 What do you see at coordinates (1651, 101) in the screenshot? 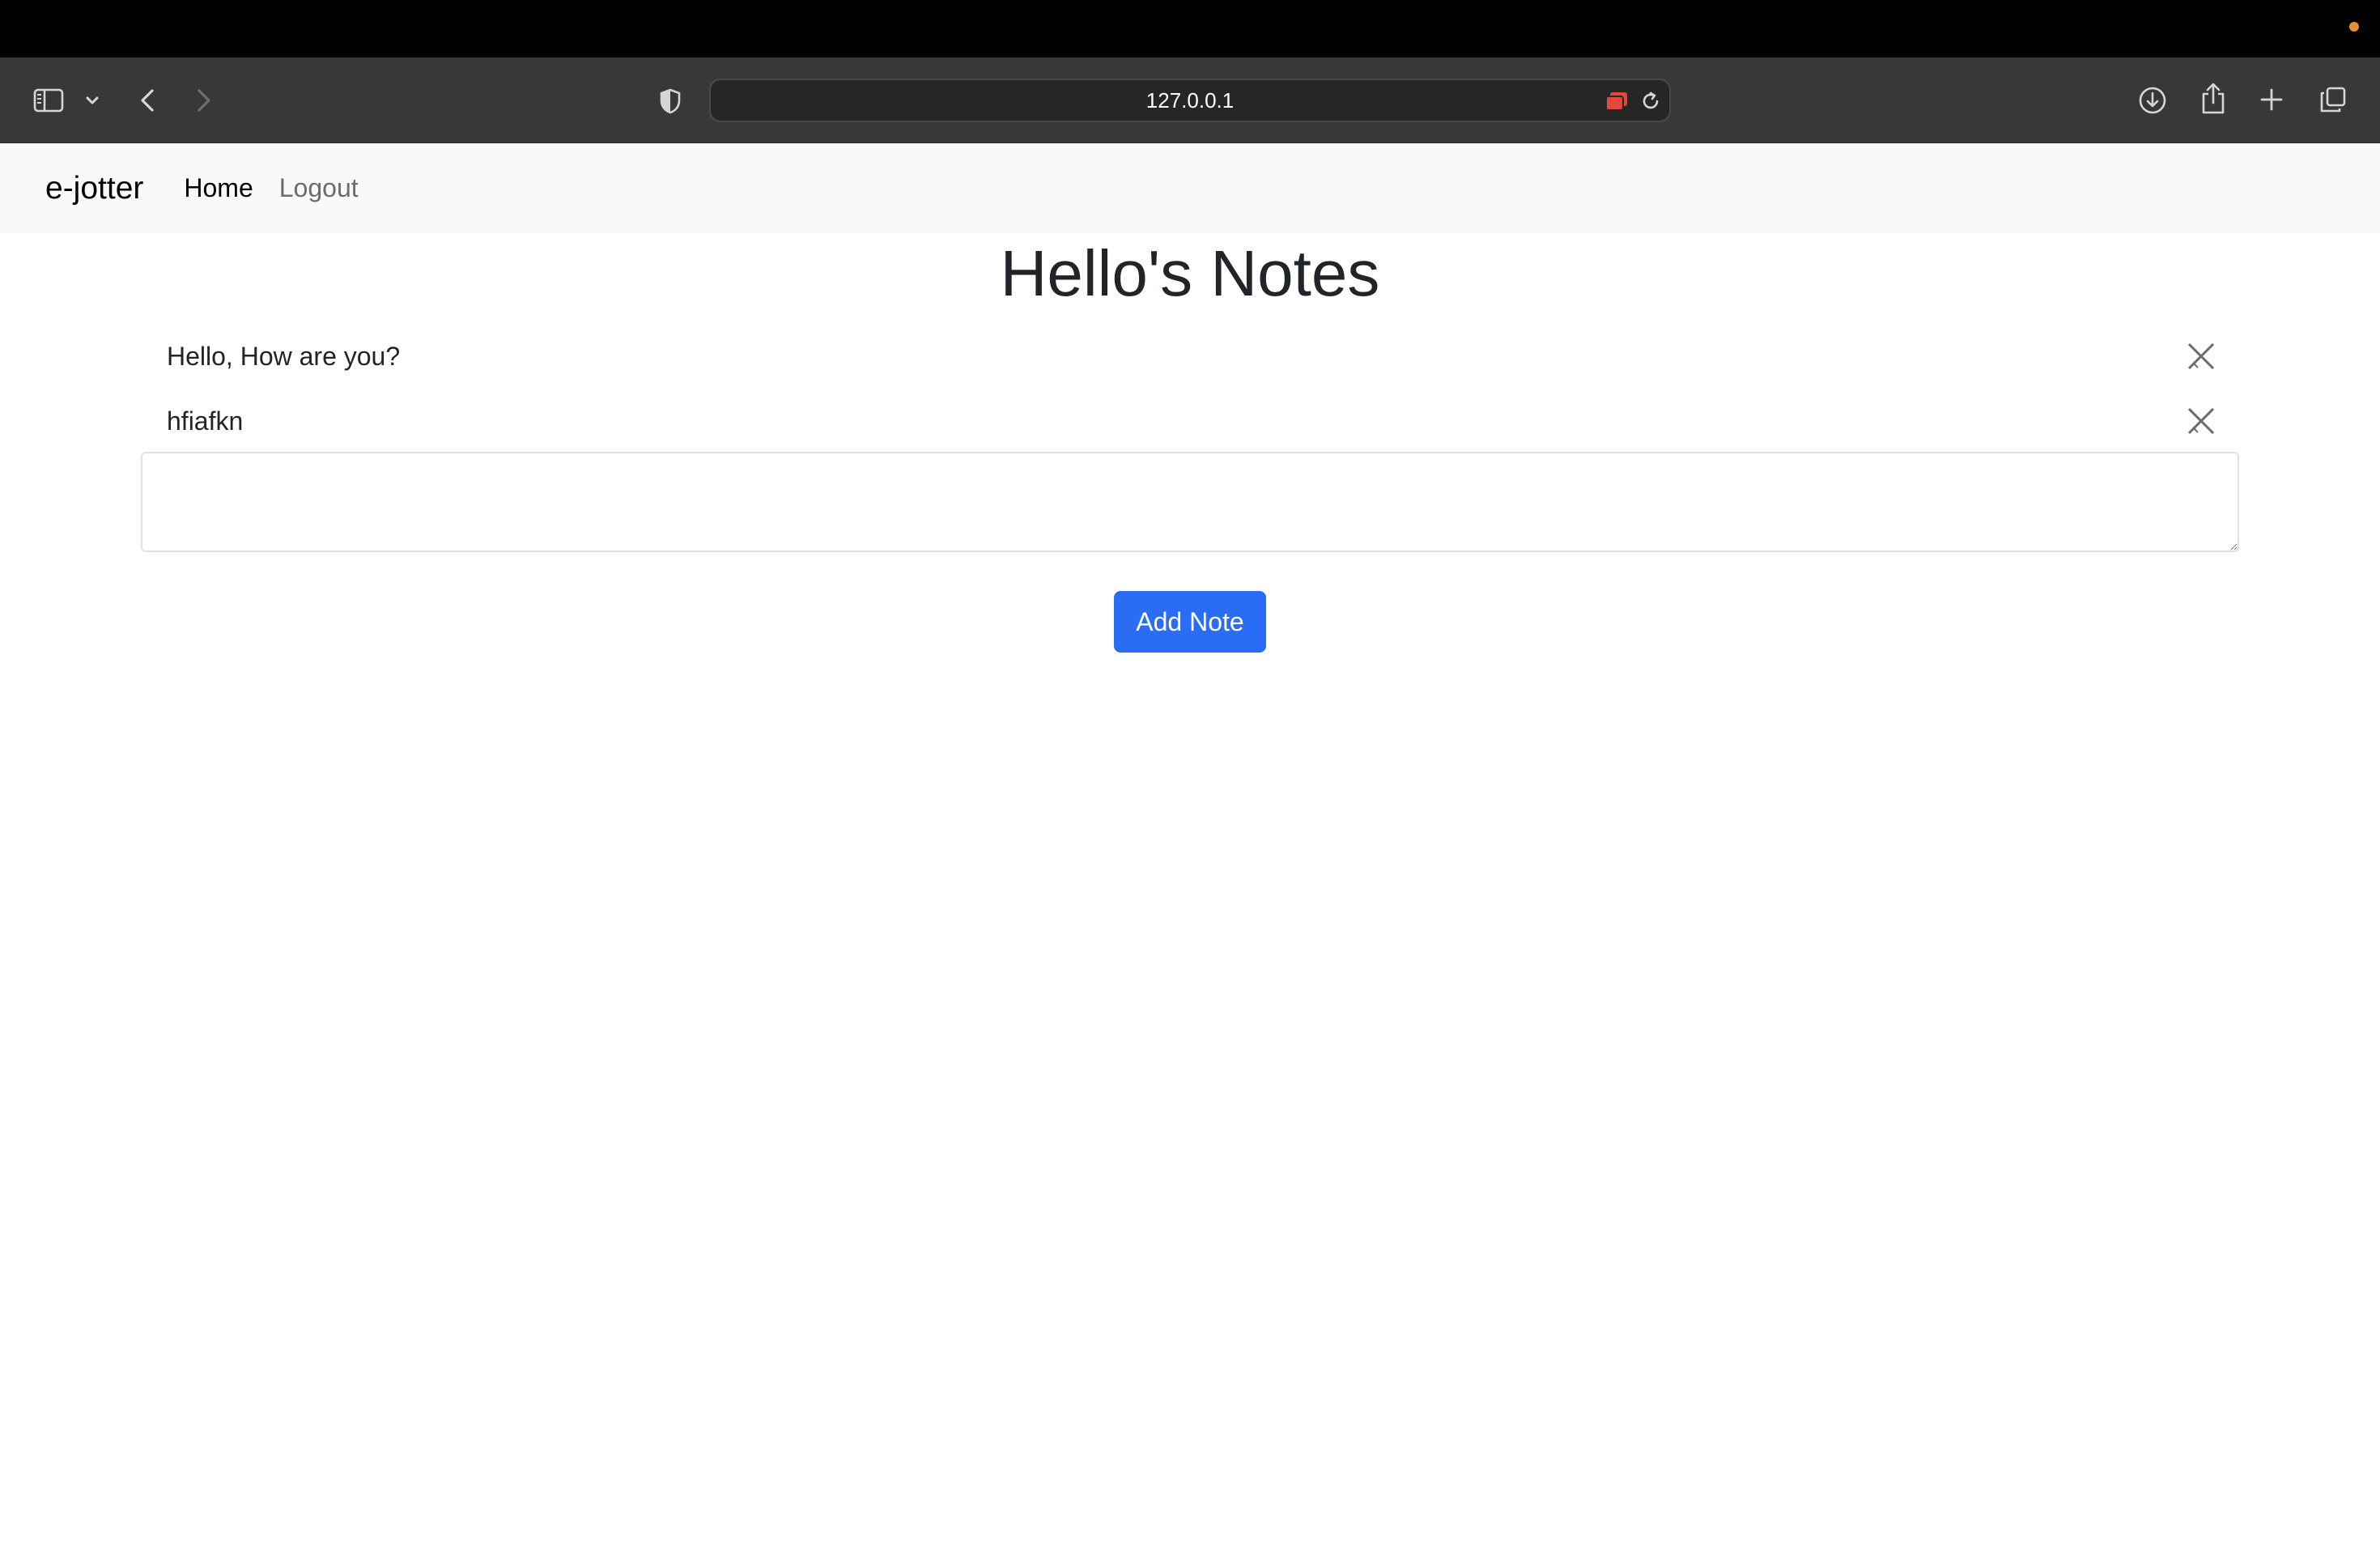
I see `reload-icon` at bounding box center [1651, 101].